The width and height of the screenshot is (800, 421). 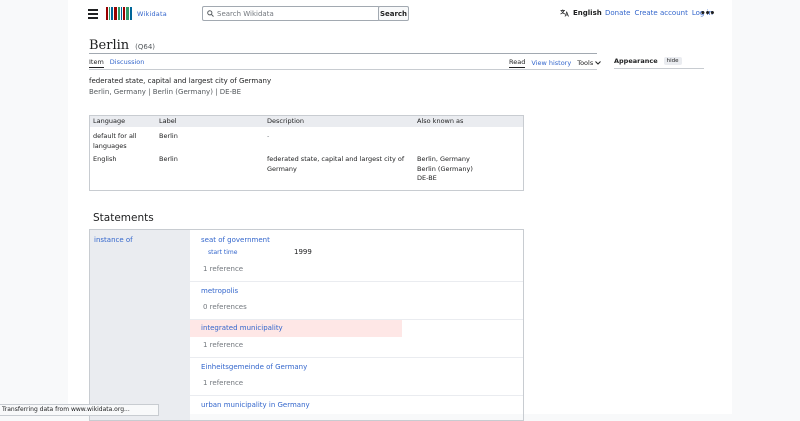 I want to click on column-header-aliases: Also known as, so click(x=440, y=121).